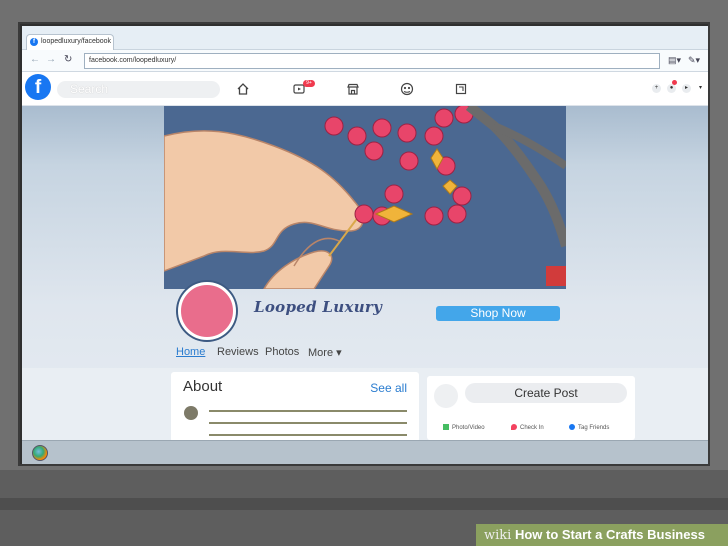 This screenshot has height=546, width=728. What do you see at coordinates (40, 453) in the screenshot?
I see `start-button-icon` at bounding box center [40, 453].